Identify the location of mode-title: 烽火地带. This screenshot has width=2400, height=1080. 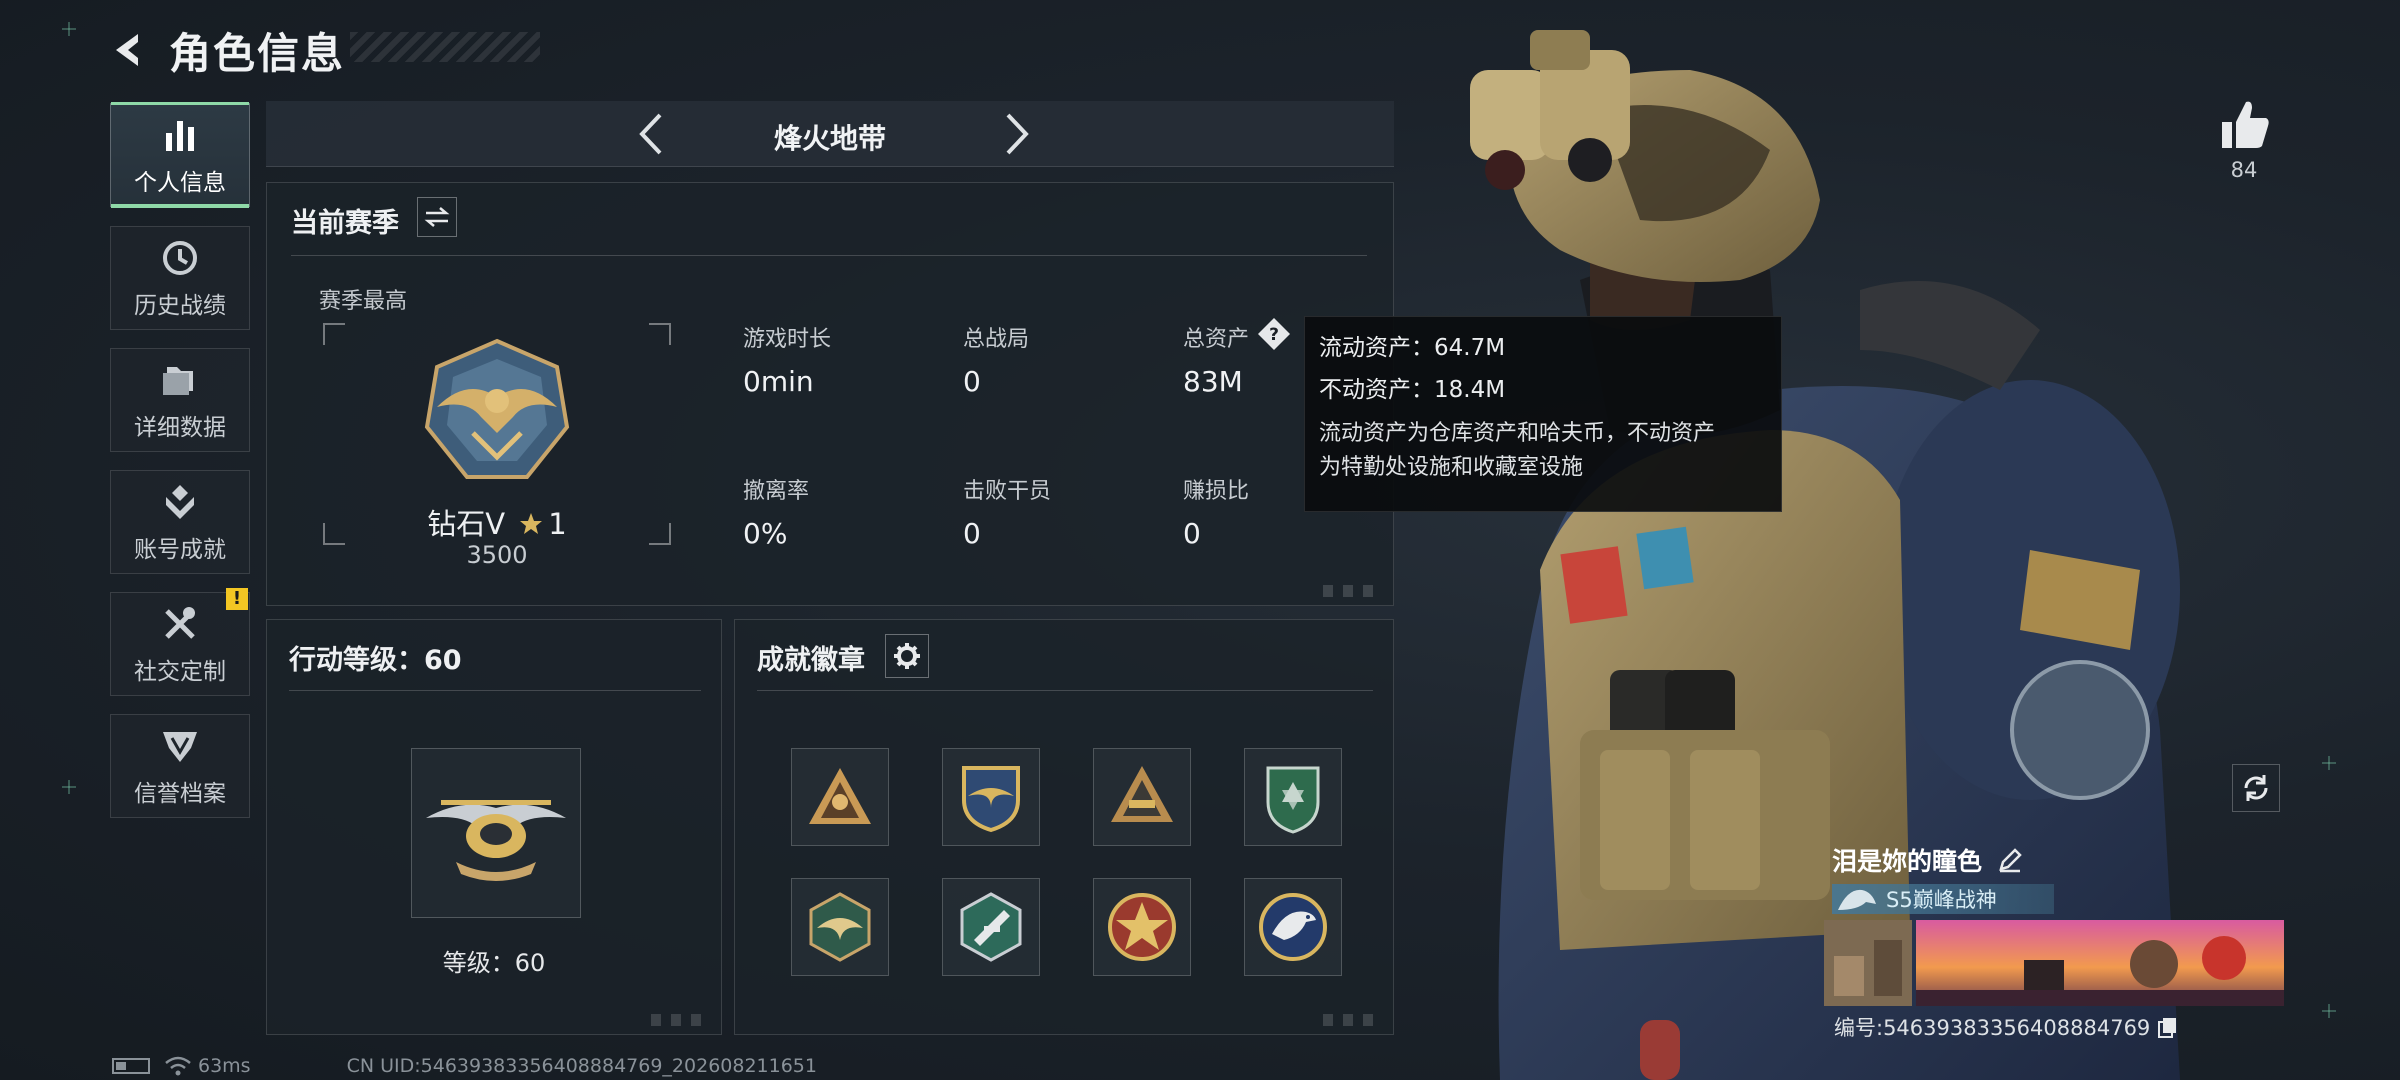
(829, 138).